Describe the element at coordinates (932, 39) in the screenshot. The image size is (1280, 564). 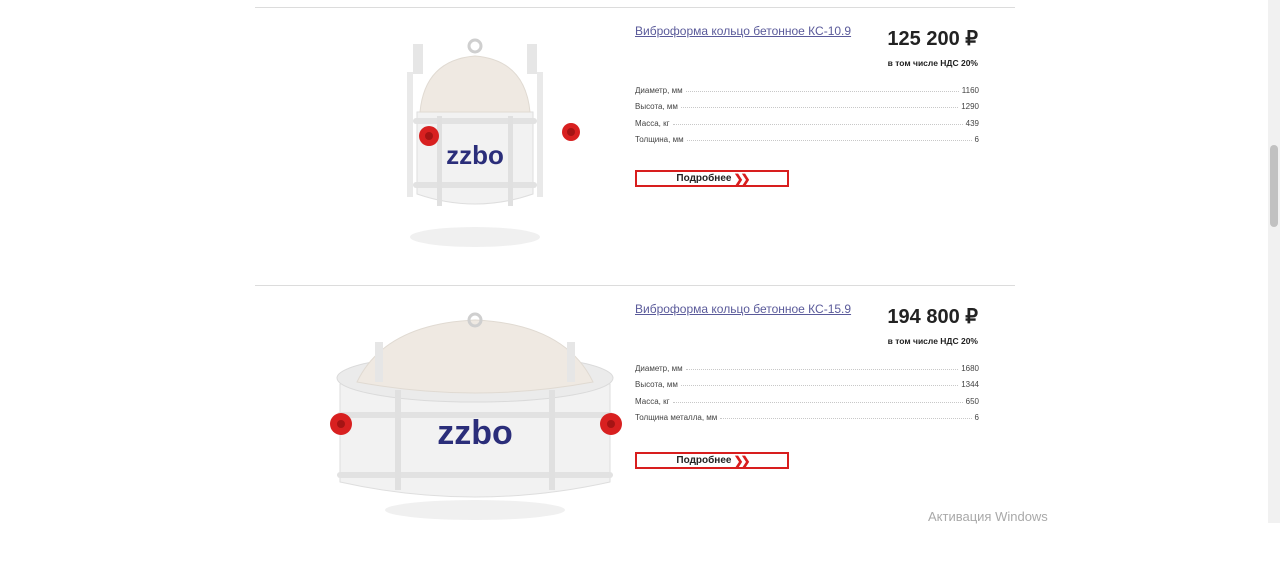
I see `product-price: 125 200 ₽` at that location.